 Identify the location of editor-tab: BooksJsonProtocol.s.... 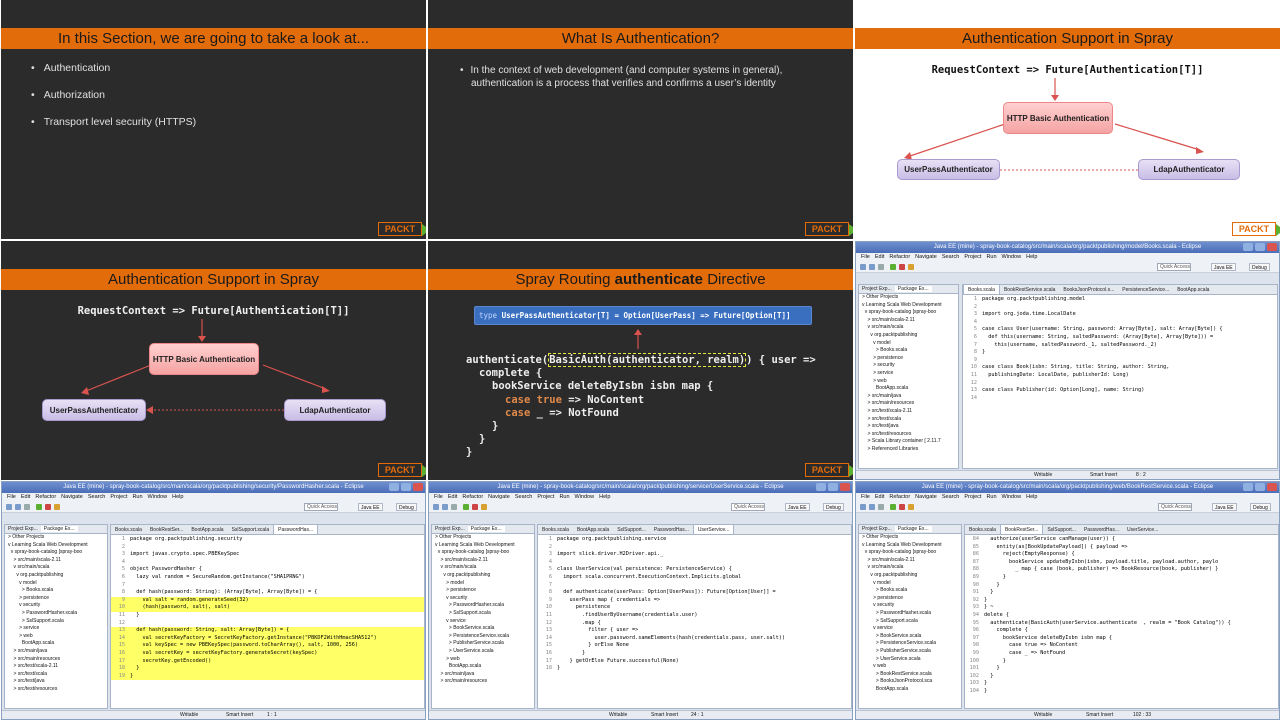
(1088, 289).